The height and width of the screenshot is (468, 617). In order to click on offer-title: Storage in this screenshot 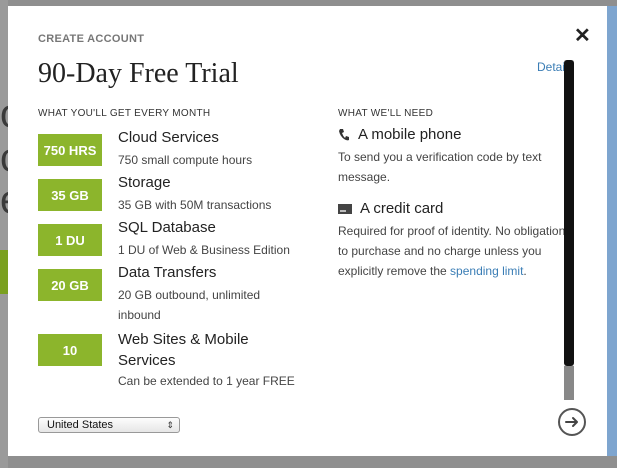, I will do `click(144, 182)`.